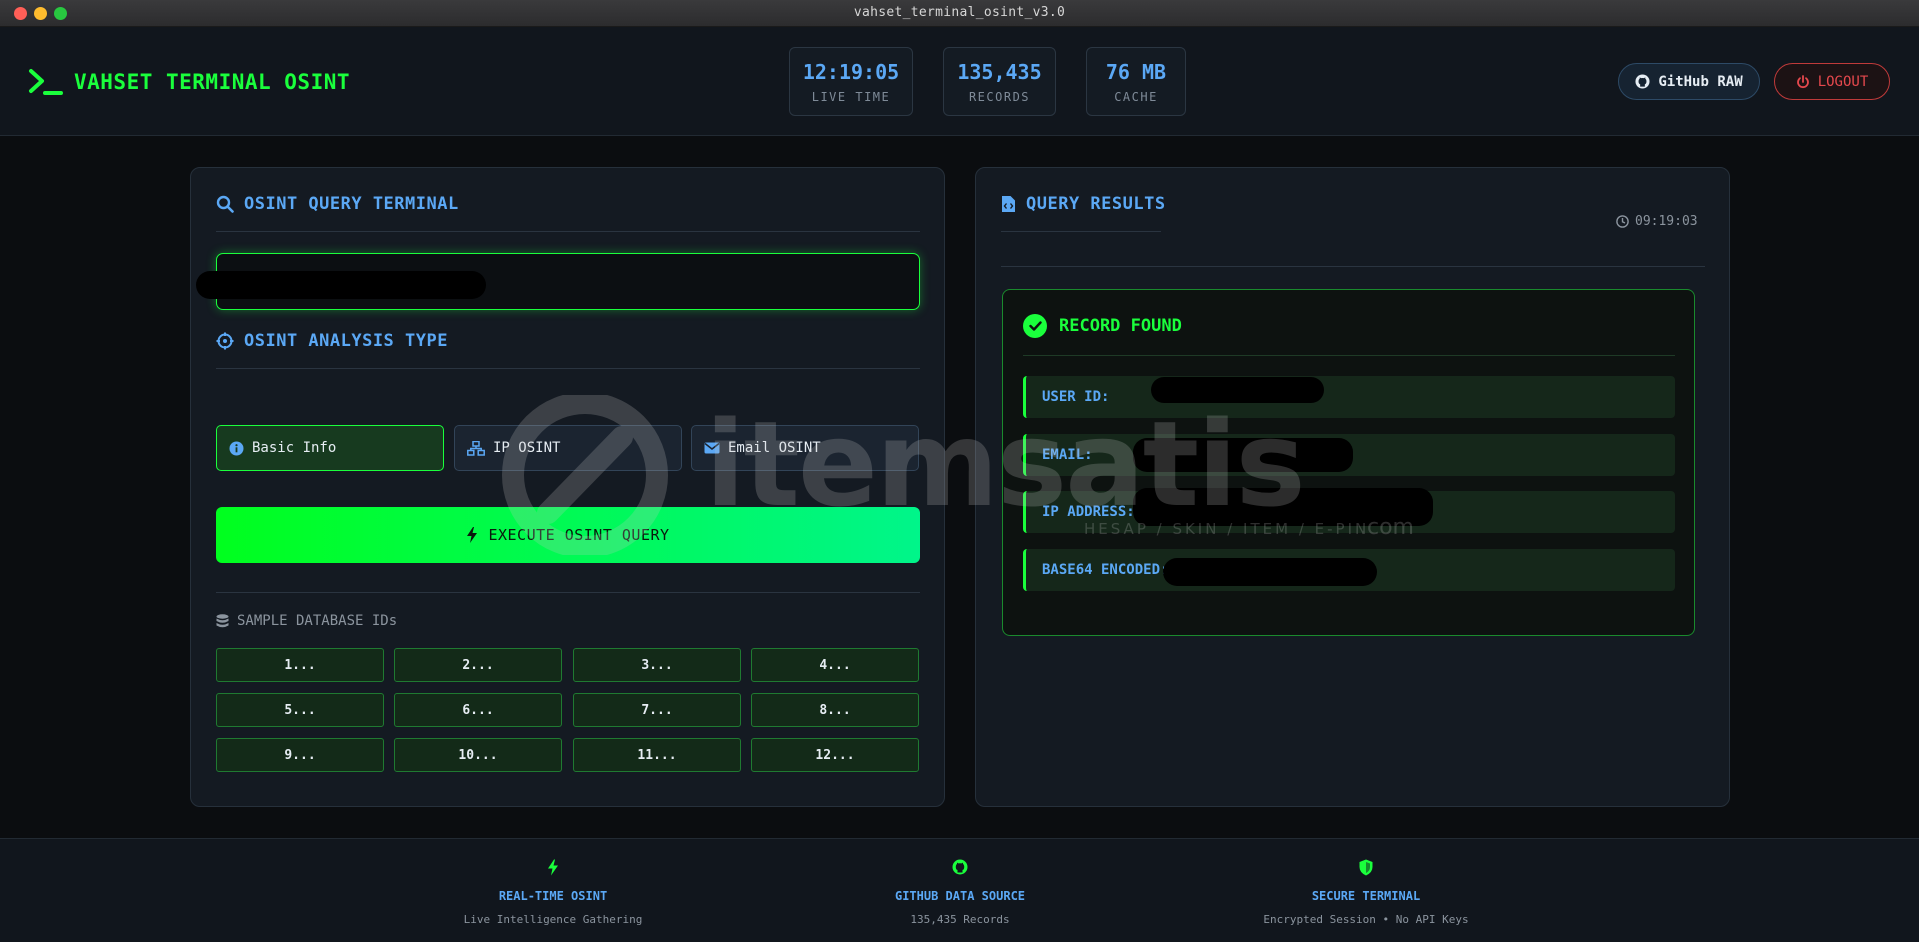 This screenshot has width=1919, height=942. I want to click on search-icon, so click(225, 204).